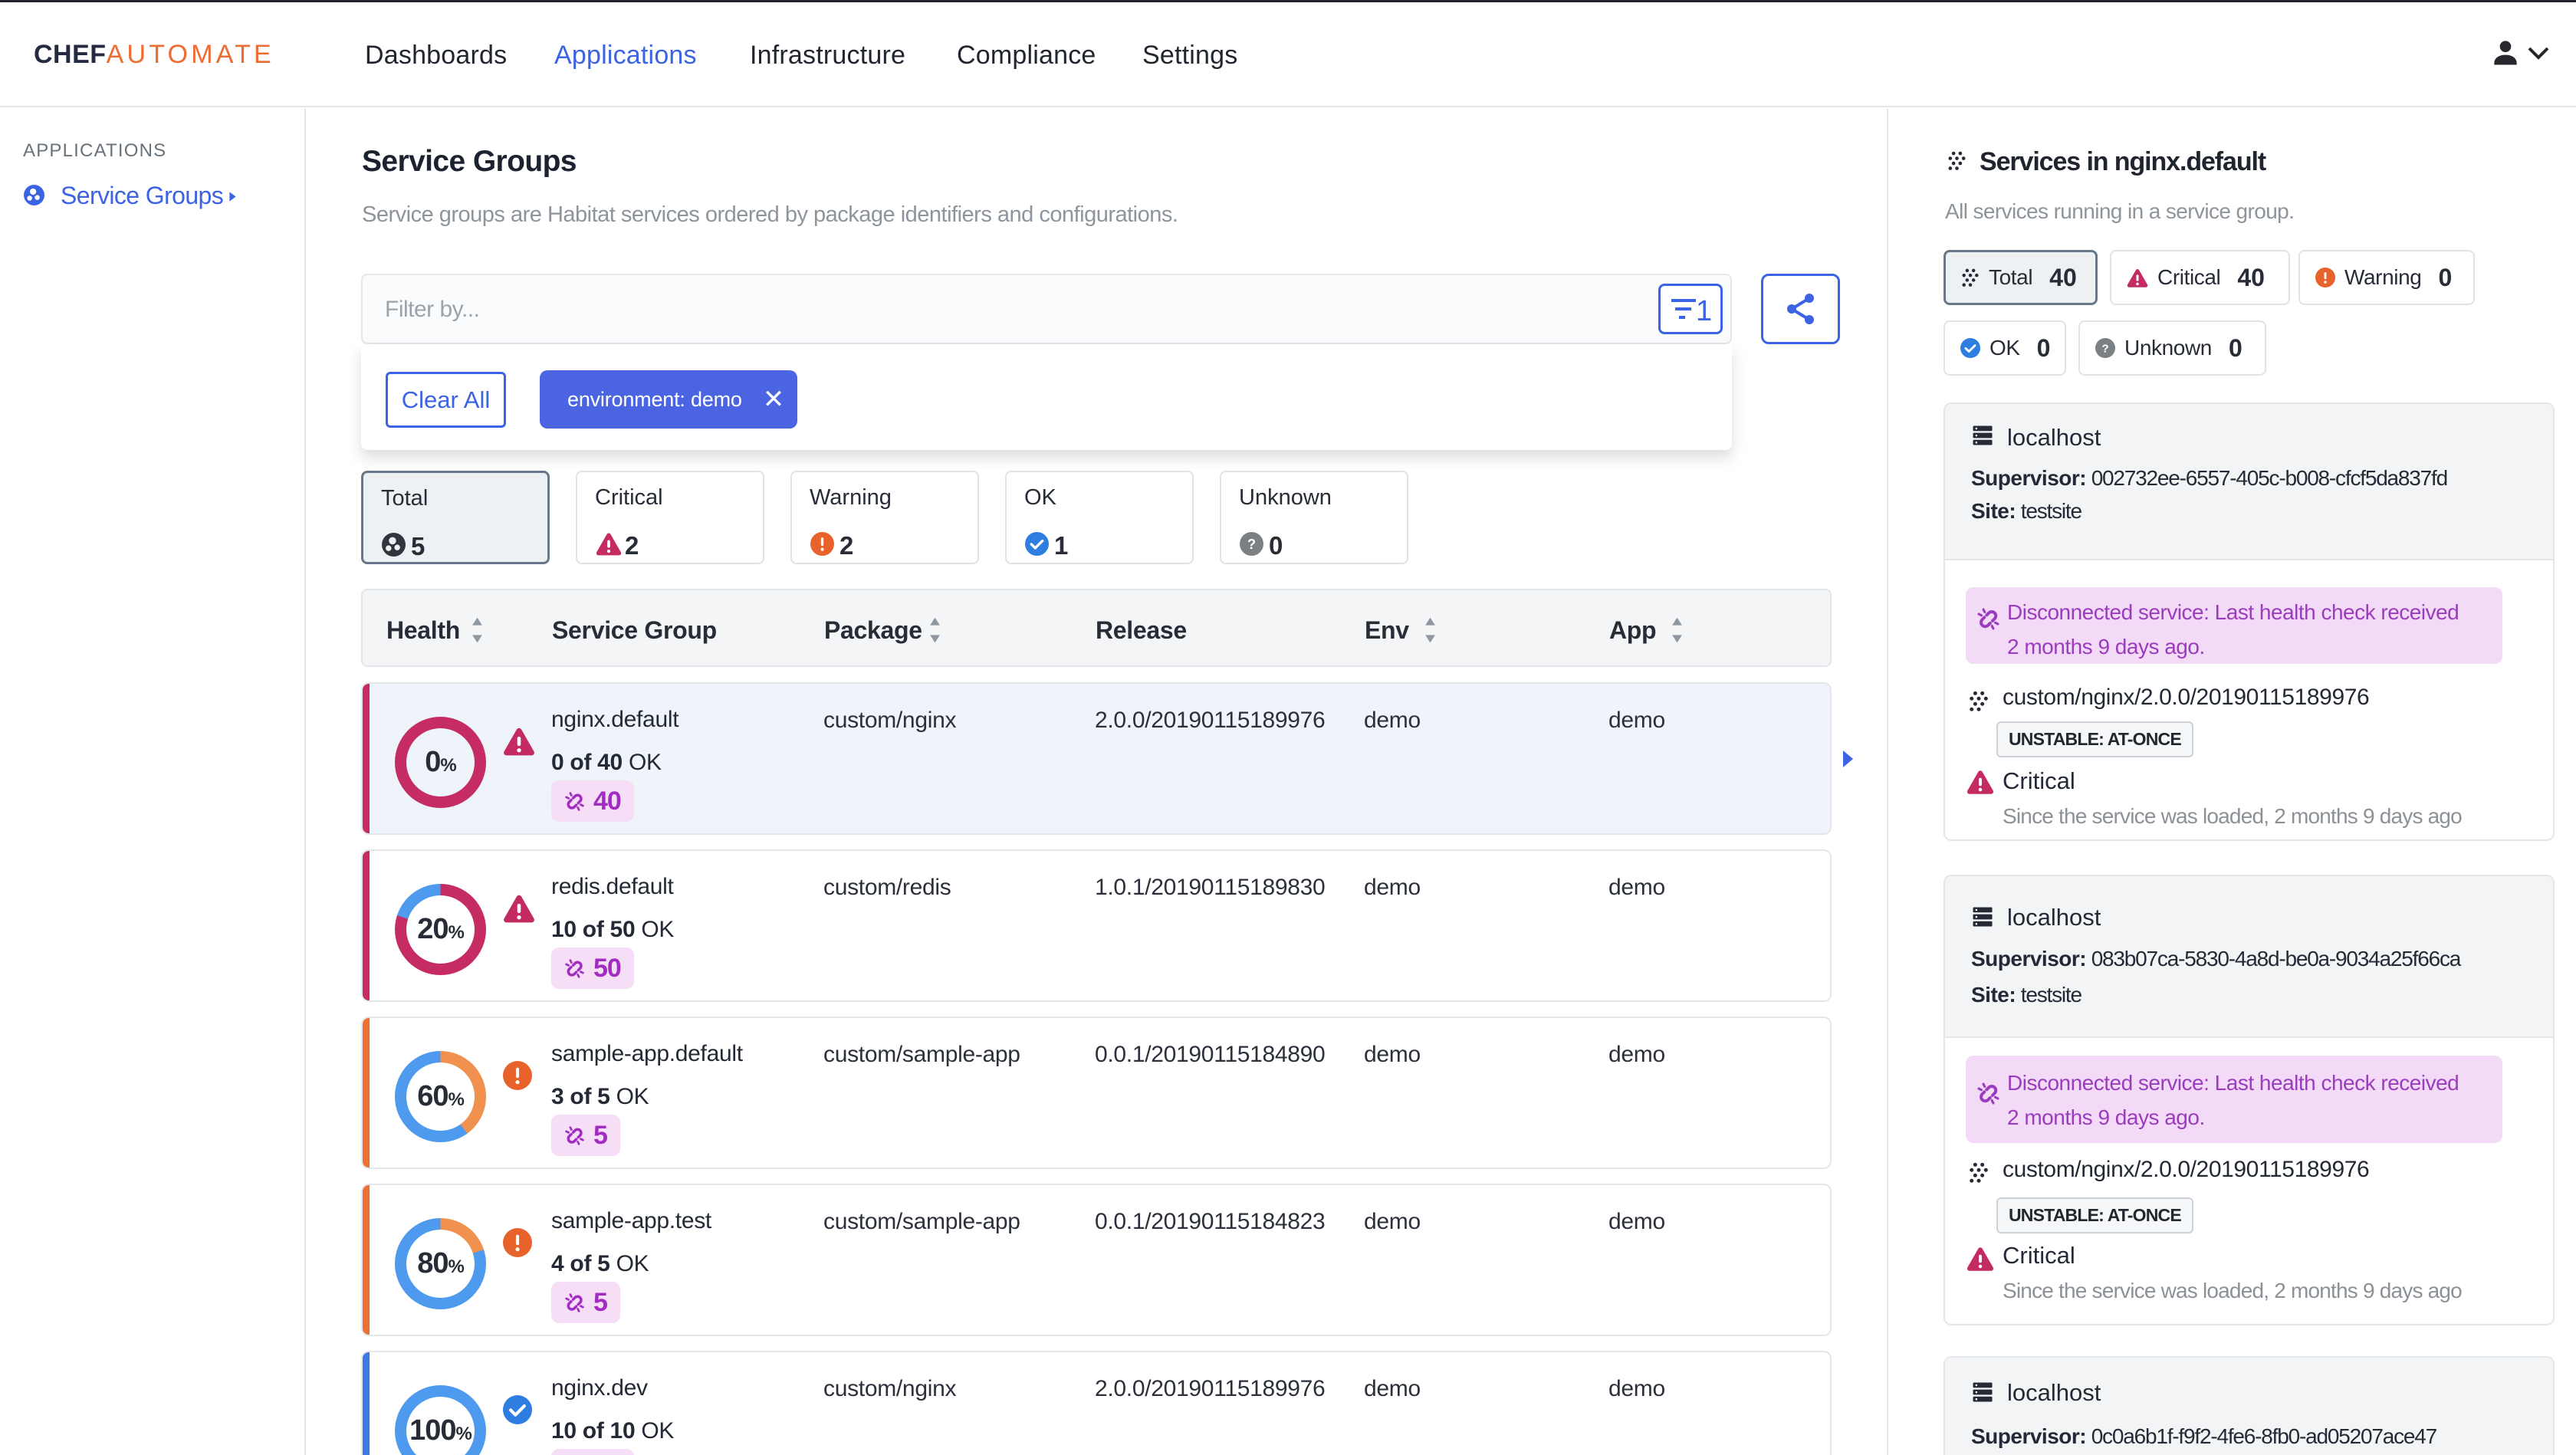  Describe the element at coordinates (1704, 310) in the screenshot. I see `svg-text: 1` at that location.